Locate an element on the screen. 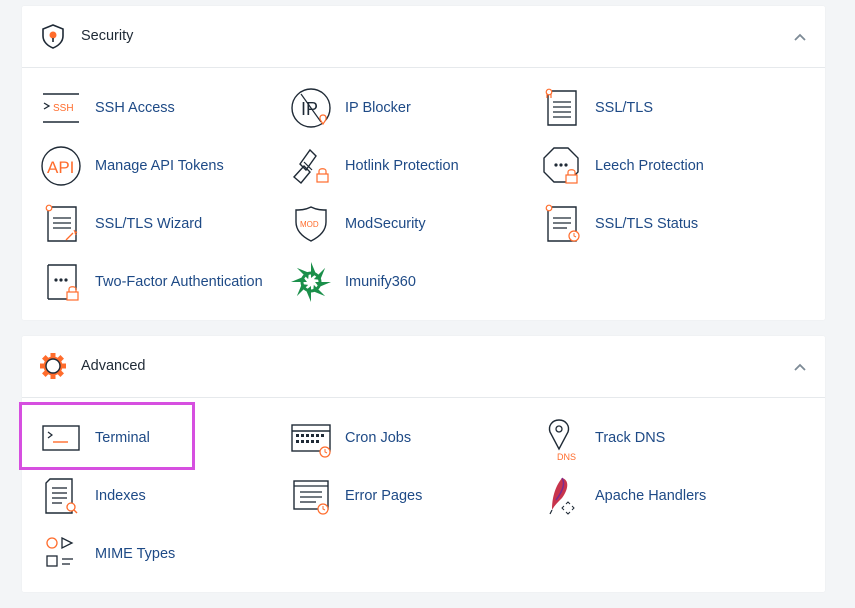 The width and height of the screenshot is (855, 608). ip-blocker-link: IP IP Blocker is located at coordinates (397, 108).